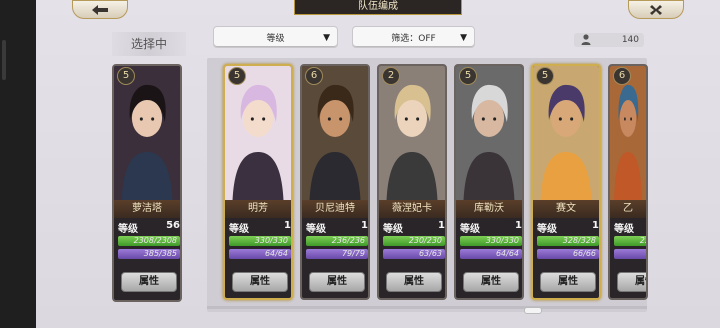 The image size is (720, 328). What do you see at coordinates (628, 209) in the screenshot?
I see `character-name: 乙` at bounding box center [628, 209].